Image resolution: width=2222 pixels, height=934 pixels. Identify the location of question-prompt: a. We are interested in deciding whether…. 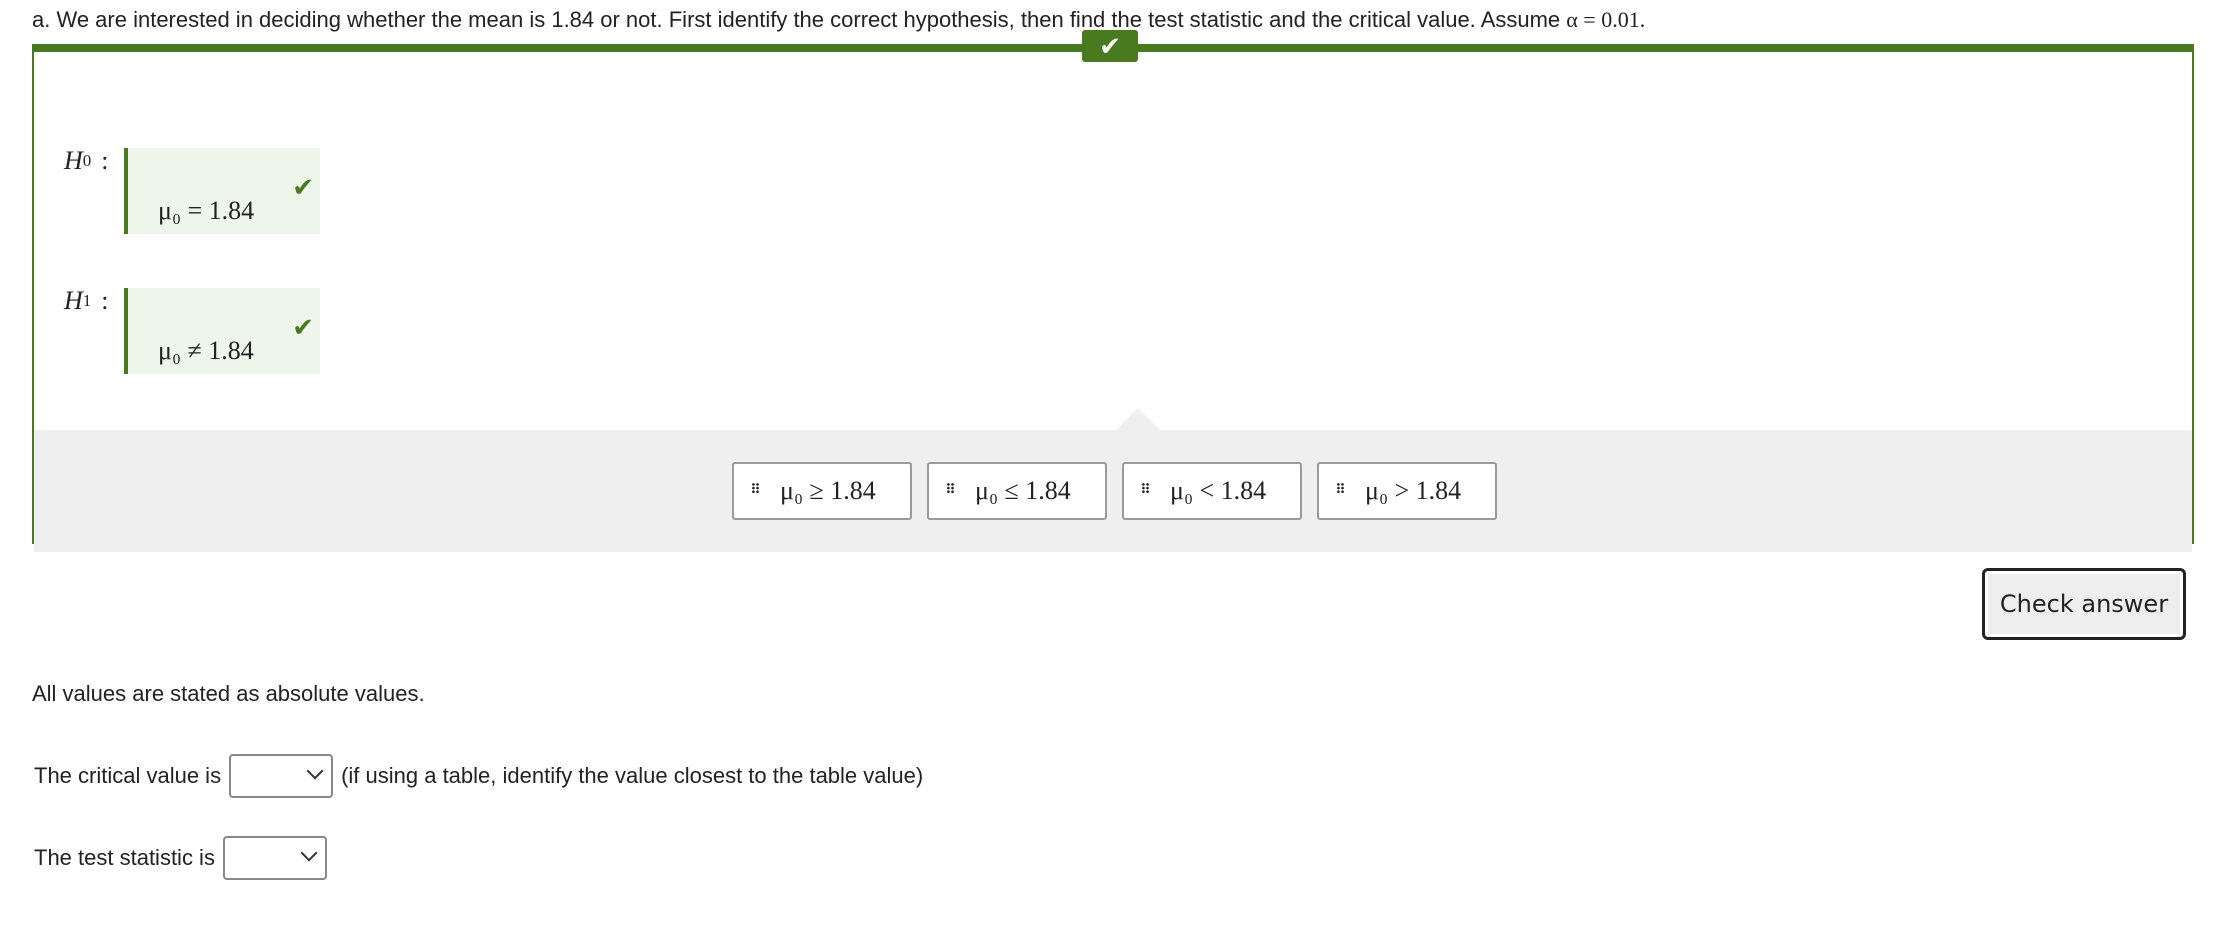
(838, 20).